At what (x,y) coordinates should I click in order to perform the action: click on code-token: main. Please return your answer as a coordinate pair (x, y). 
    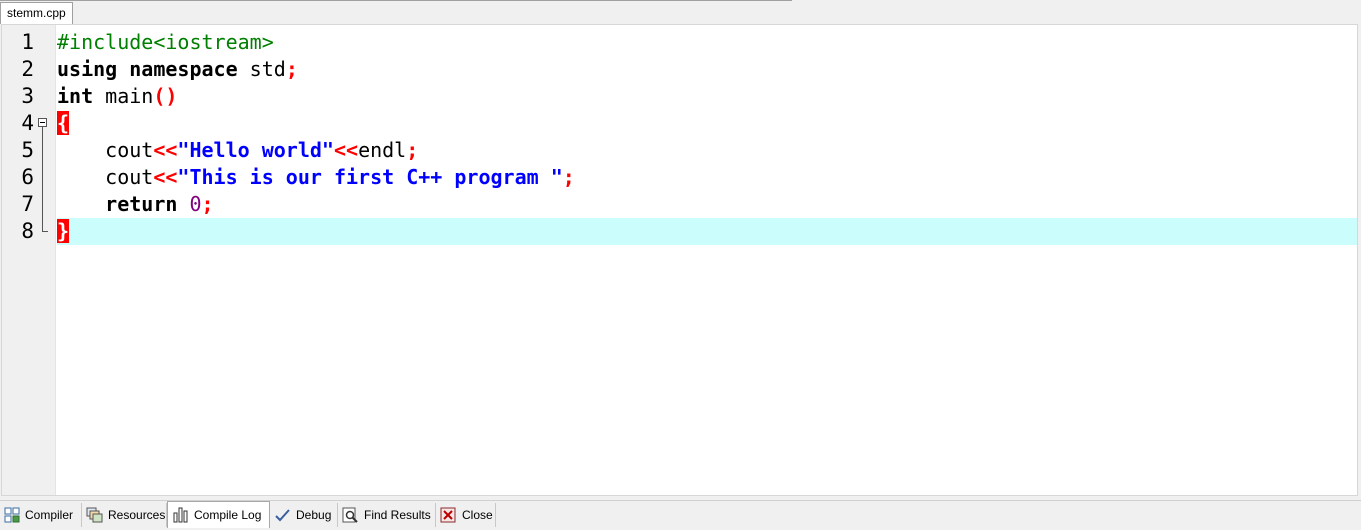
    Looking at the image, I should click on (123, 96).